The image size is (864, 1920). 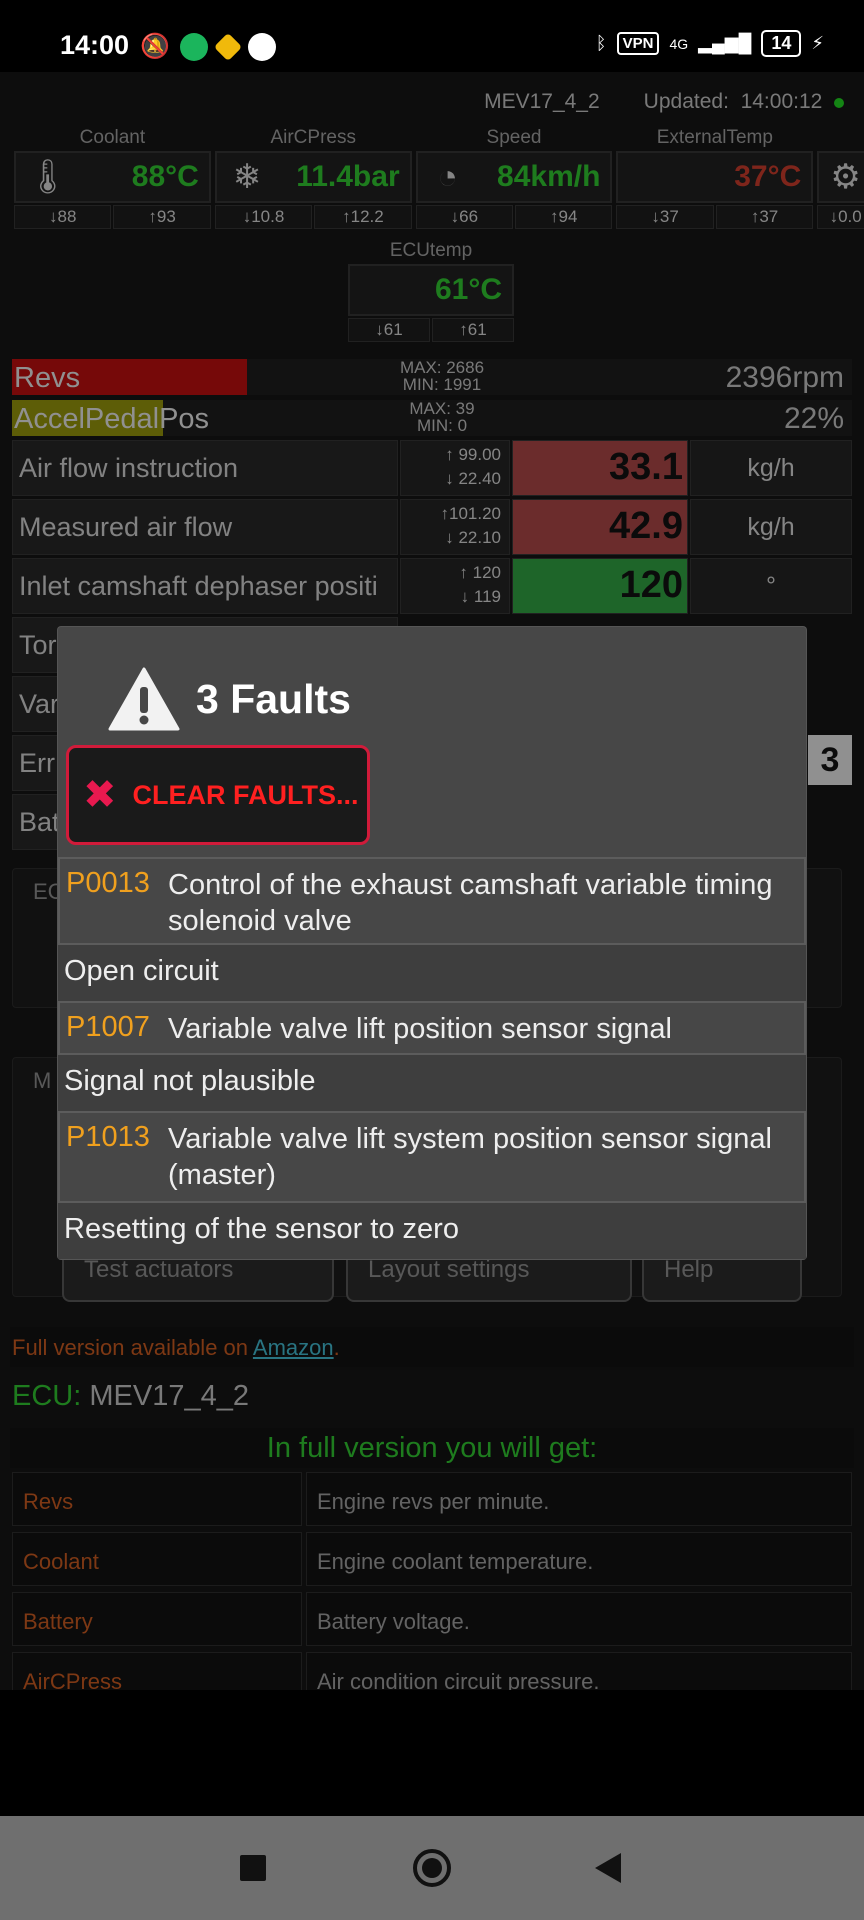 I want to click on warning-icon, so click(x=144, y=699).